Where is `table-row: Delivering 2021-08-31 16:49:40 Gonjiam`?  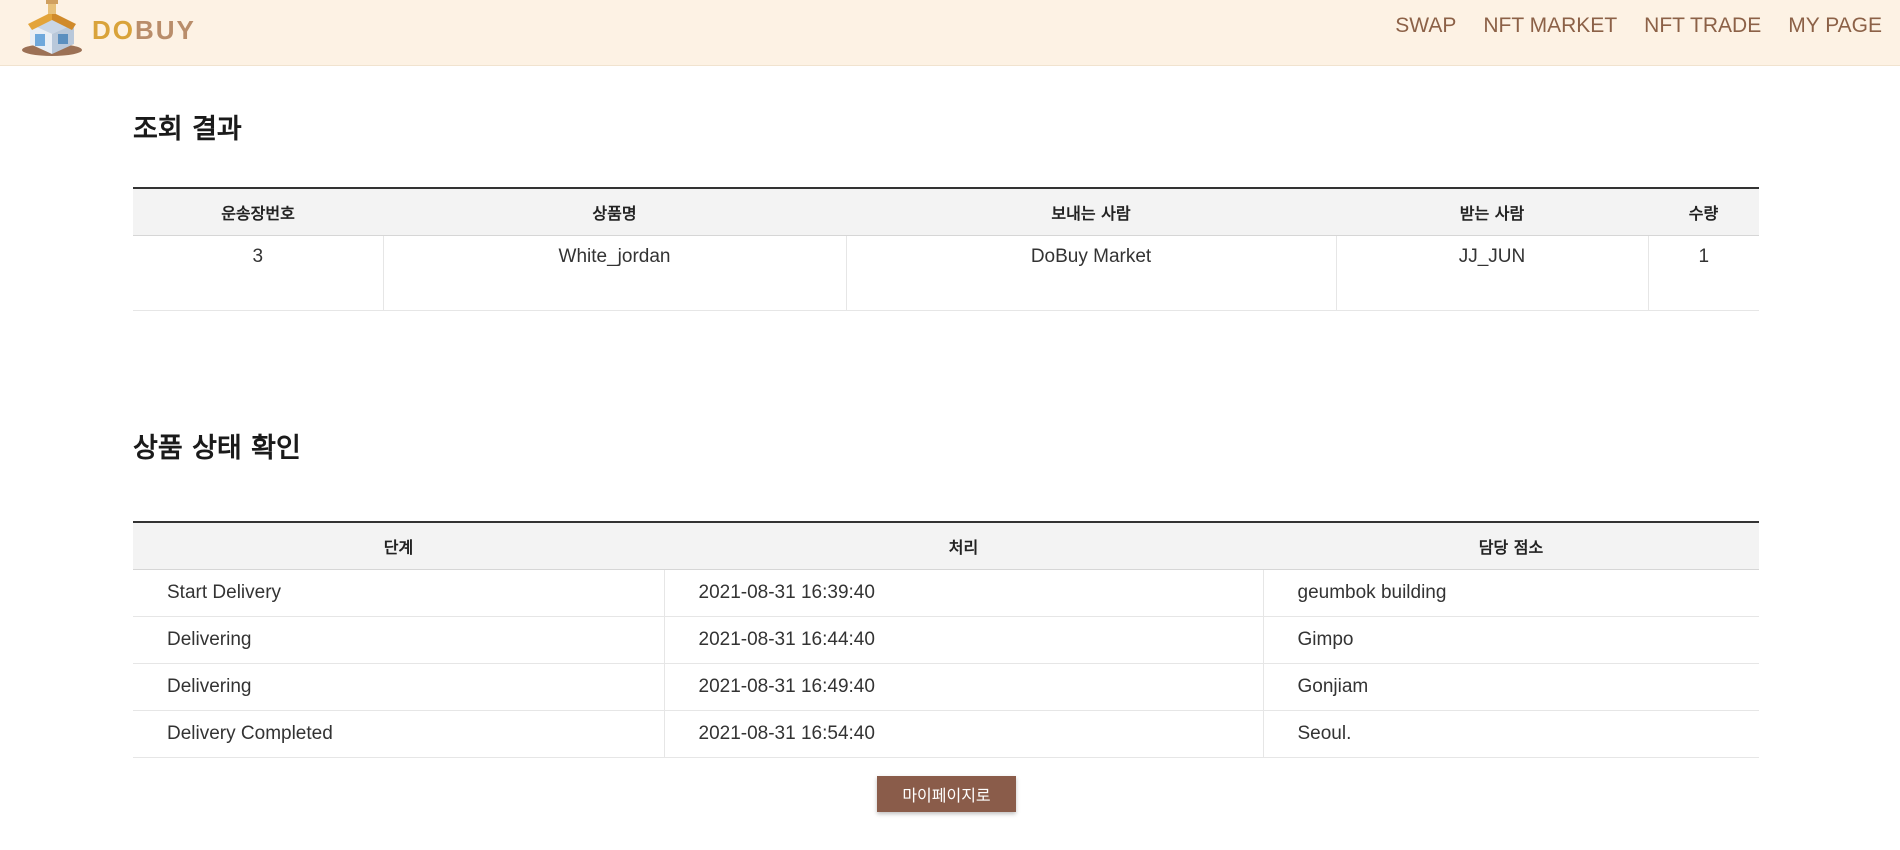
table-row: Delivering 2021-08-31 16:49:40 Gonjiam is located at coordinates (946, 687).